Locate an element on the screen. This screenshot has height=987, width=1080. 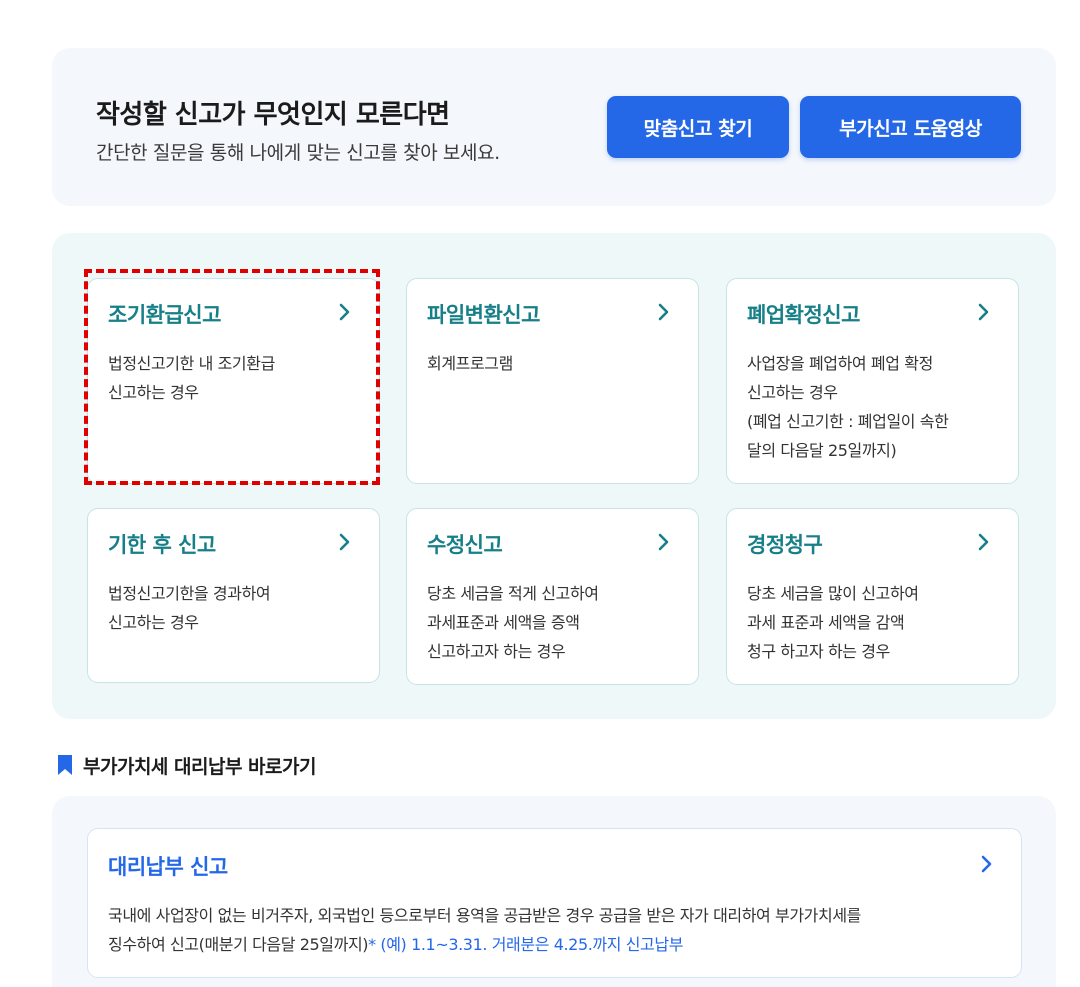
card-late-filing: 기한 후 신고 법정신고기한을 경과하여 신고하는 경우 is located at coordinates (233, 595).